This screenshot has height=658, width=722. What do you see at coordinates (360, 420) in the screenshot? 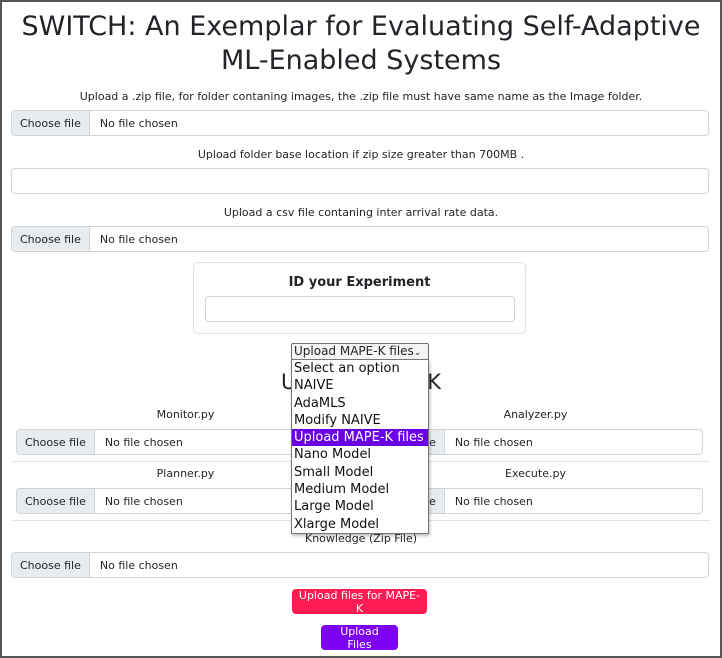
I see `dropdown-option: Modify NAIVE` at bounding box center [360, 420].